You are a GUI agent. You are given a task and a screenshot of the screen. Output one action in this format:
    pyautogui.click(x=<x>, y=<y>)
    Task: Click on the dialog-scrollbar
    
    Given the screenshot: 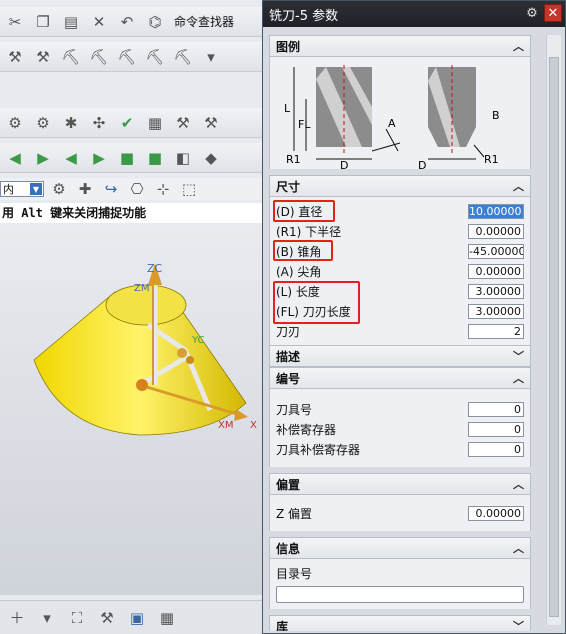 What is the action you would take?
    pyautogui.click(x=553, y=330)
    